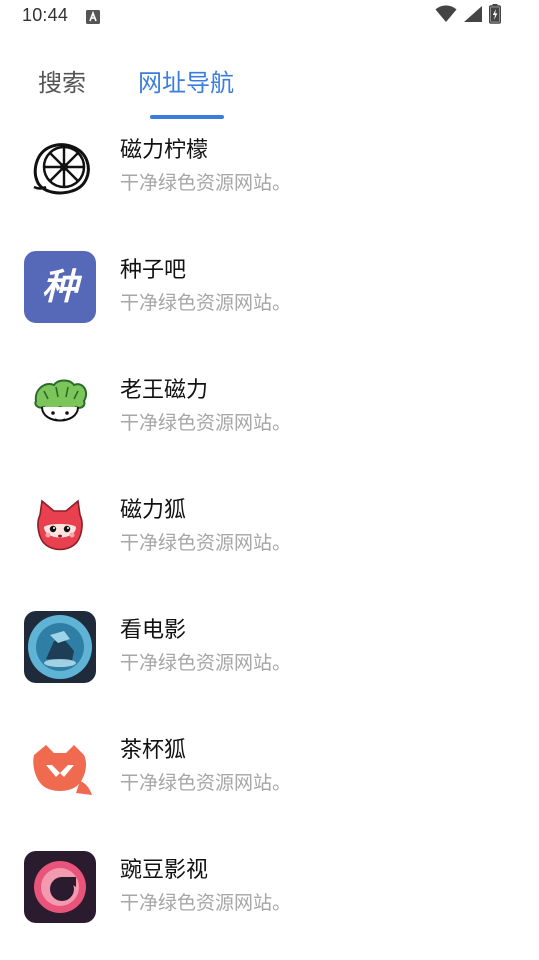  What do you see at coordinates (186, 83) in the screenshot?
I see `tab-url-navigation: 网址导航` at bounding box center [186, 83].